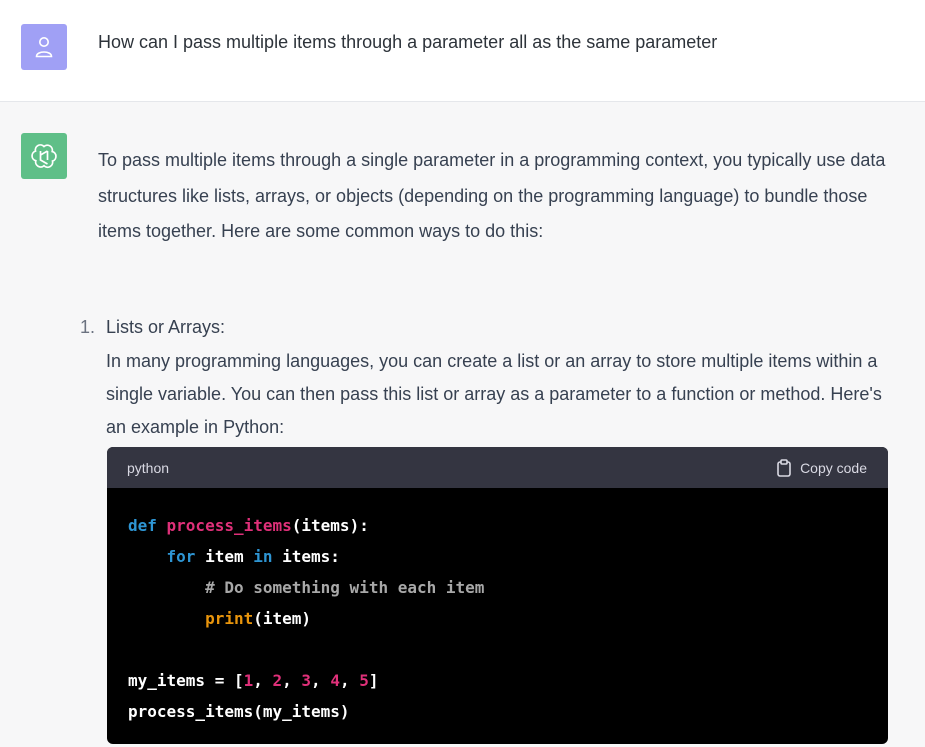 This screenshot has width=925, height=747. Describe the element at coordinates (330, 525) in the screenshot. I see `code-token: (items):` at that location.